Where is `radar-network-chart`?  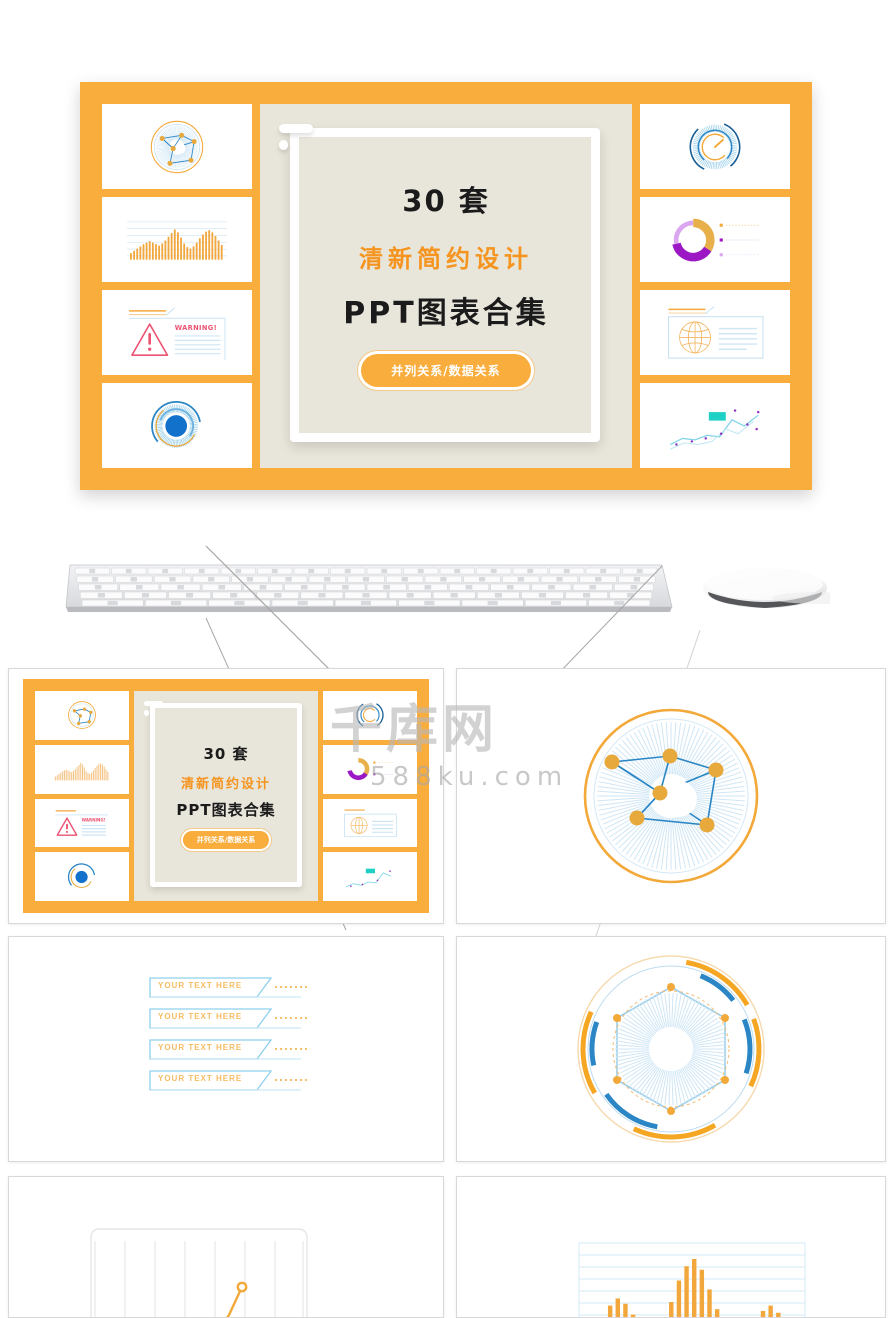
radar-network-chart is located at coordinates (671, 796).